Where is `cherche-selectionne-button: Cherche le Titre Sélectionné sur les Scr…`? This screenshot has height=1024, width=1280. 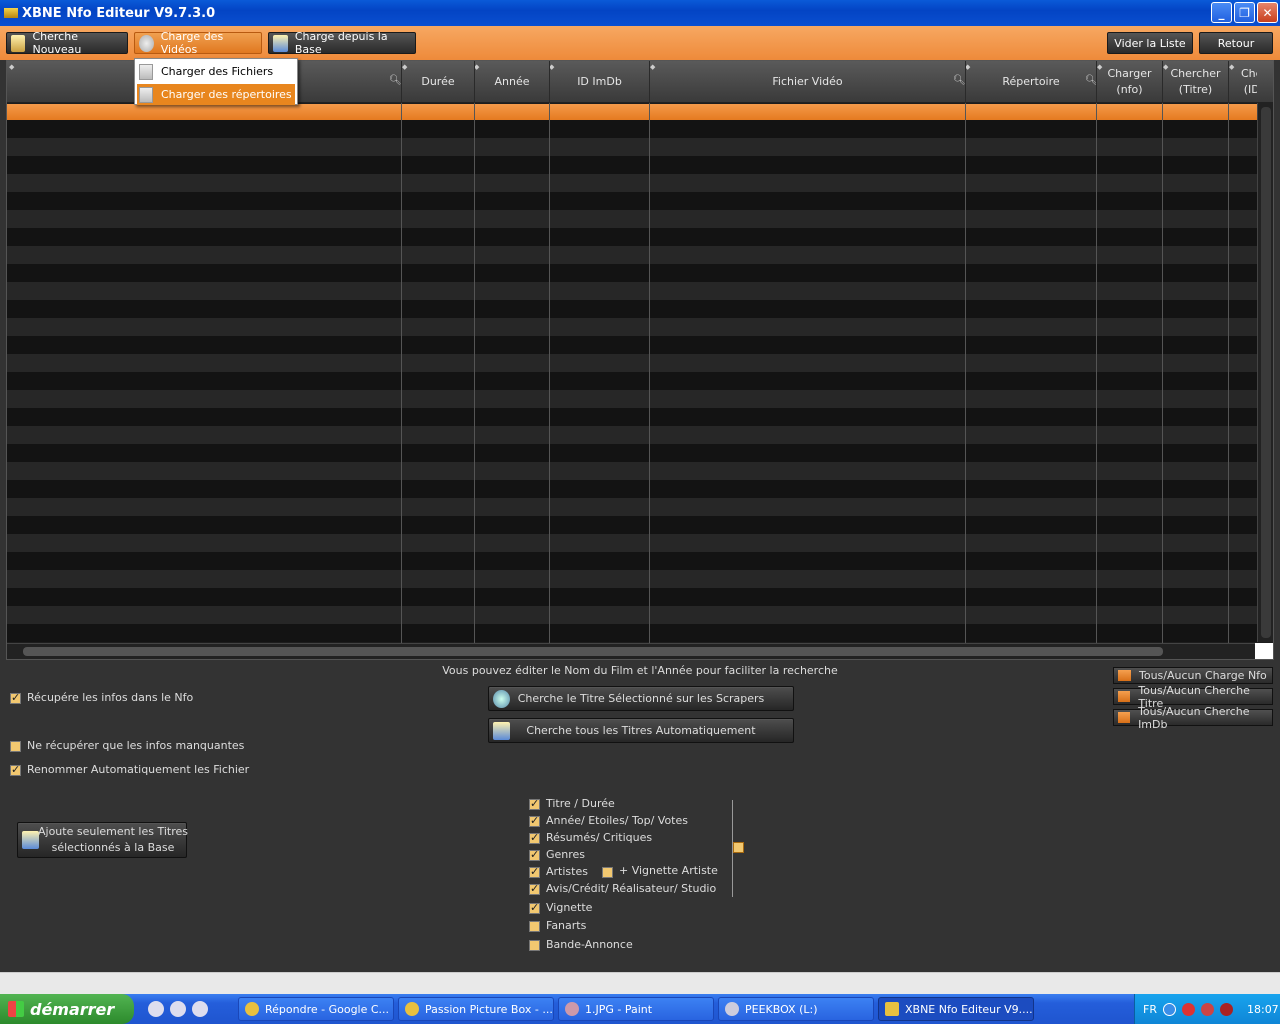 cherche-selectionne-button: Cherche le Titre Sélectionné sur les Scr… is located at coordinates (641, 698).